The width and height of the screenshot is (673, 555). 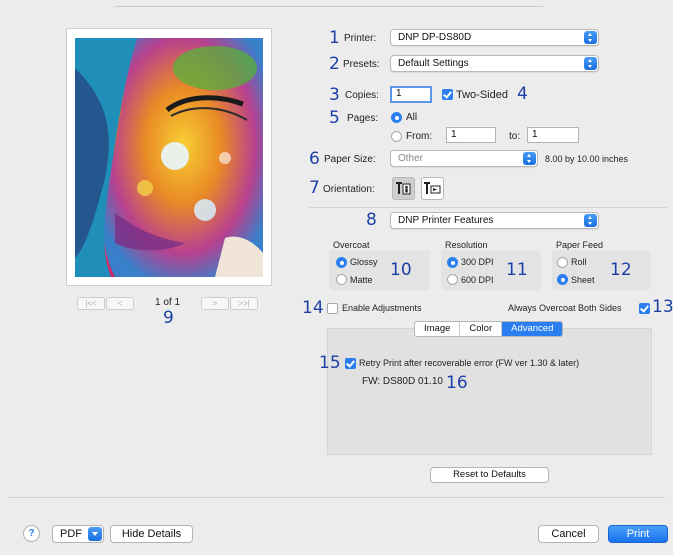 I want to click on paper-feed-group, so click(x=601, y=270).